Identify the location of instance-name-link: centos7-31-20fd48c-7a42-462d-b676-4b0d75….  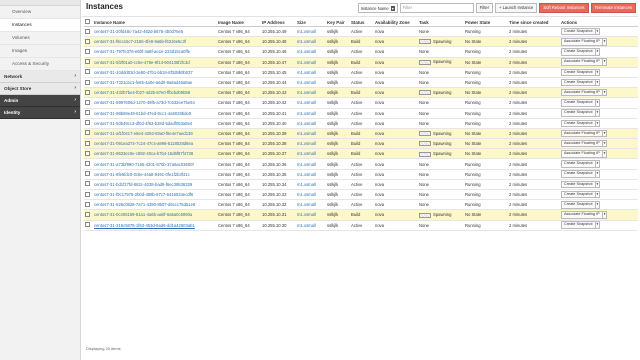
(138, 31).